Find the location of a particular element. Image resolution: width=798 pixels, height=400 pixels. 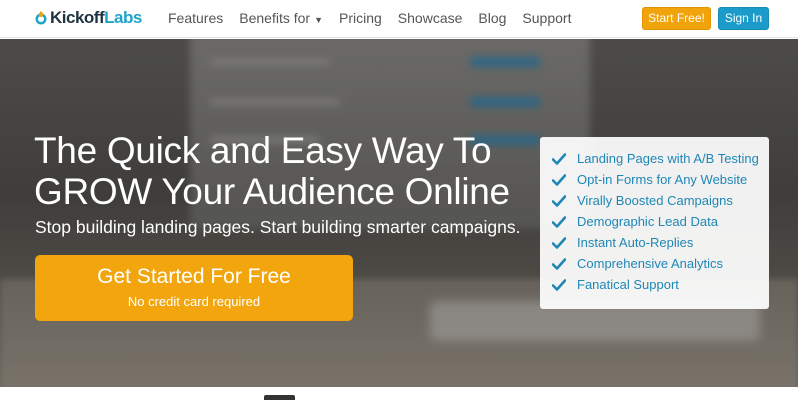

feature-label: Fanatical Support is located at coordinates (628, 284).